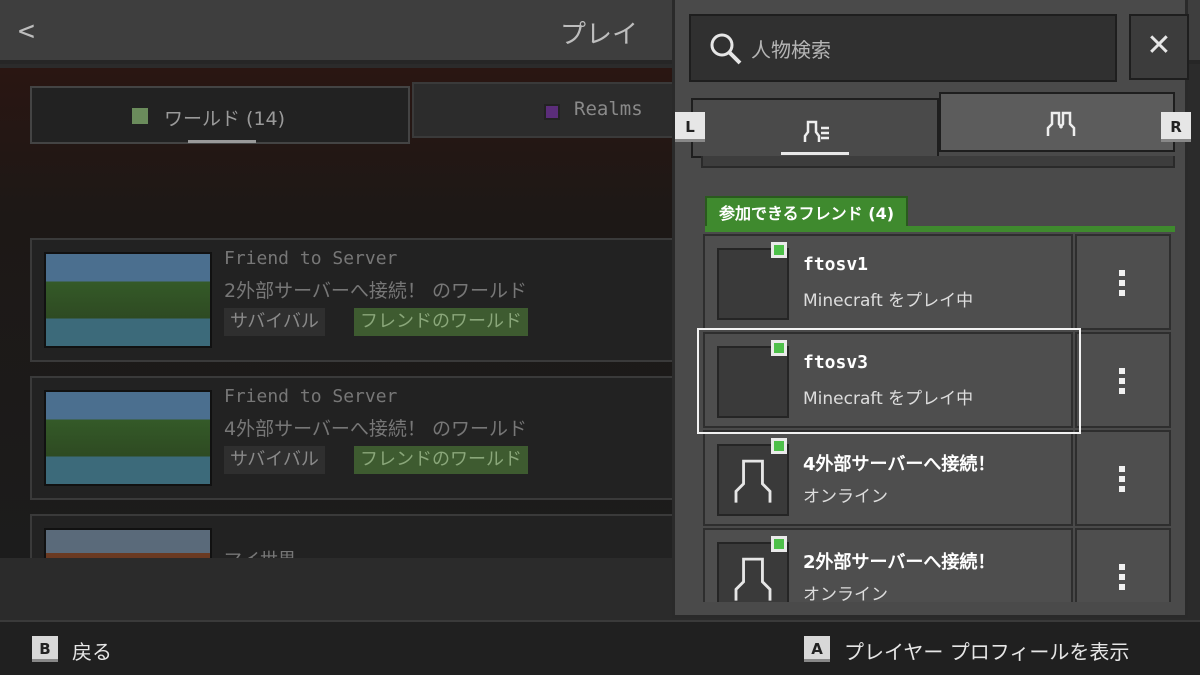 The image size is (1200, 675). Describe the element at coordinates (375, 291) in the screenshot. I see `world-description: 2外部サーバーへ接続！ のワールド` at that location.